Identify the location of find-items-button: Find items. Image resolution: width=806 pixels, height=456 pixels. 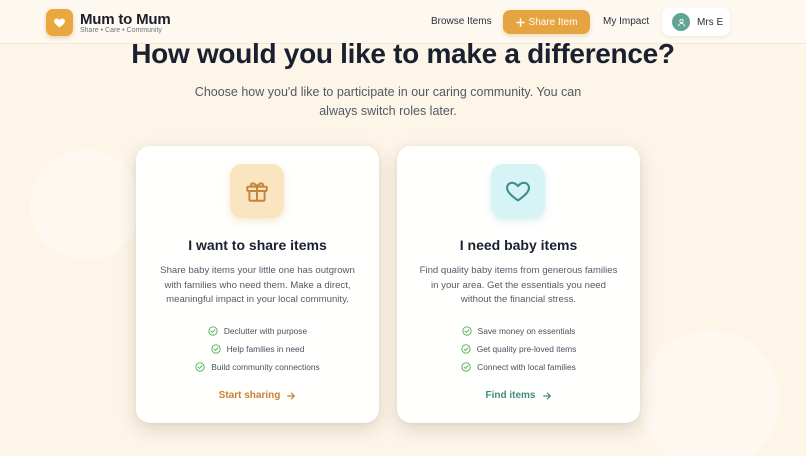
(518, 395).